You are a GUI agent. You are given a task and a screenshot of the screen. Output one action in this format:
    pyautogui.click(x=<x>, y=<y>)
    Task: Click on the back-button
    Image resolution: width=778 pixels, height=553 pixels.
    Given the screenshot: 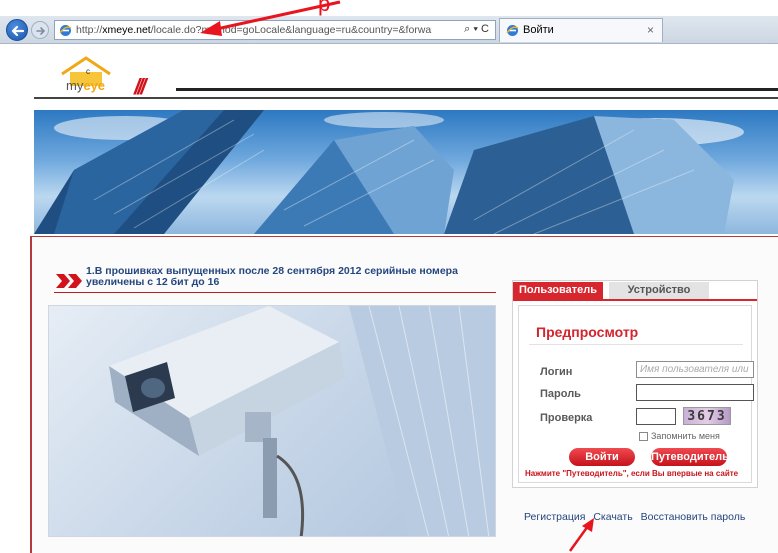 What is the action you would take?
    pyautogui.click(x=17, y=30)
    